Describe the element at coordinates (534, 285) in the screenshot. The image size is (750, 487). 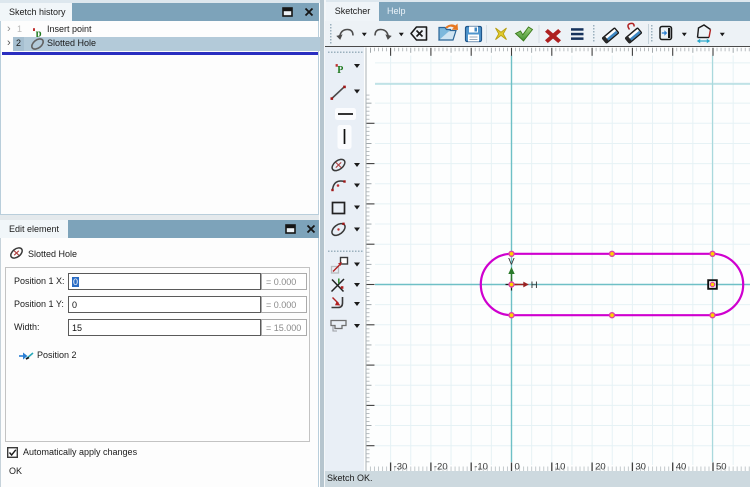
I see `svg-text: H` at that location.